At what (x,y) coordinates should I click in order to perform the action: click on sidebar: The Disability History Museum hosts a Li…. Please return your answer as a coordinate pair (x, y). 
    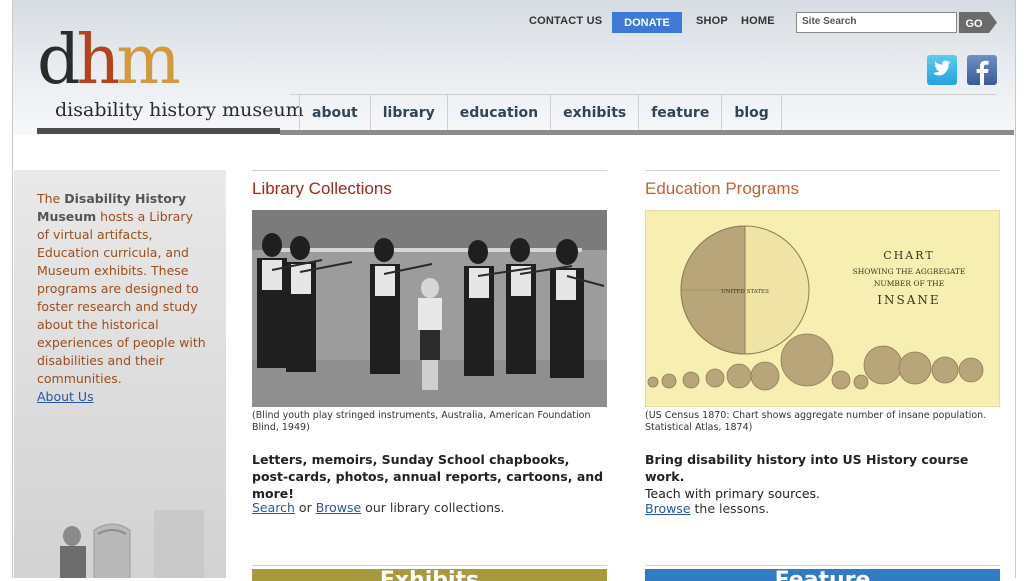
    Looking at the image, I should click on (120, 374).